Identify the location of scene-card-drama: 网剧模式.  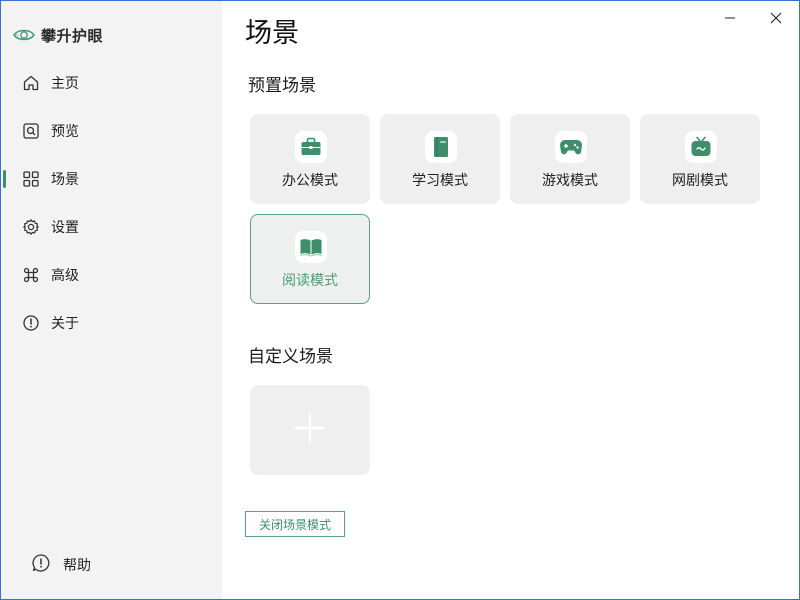
(700, 159).